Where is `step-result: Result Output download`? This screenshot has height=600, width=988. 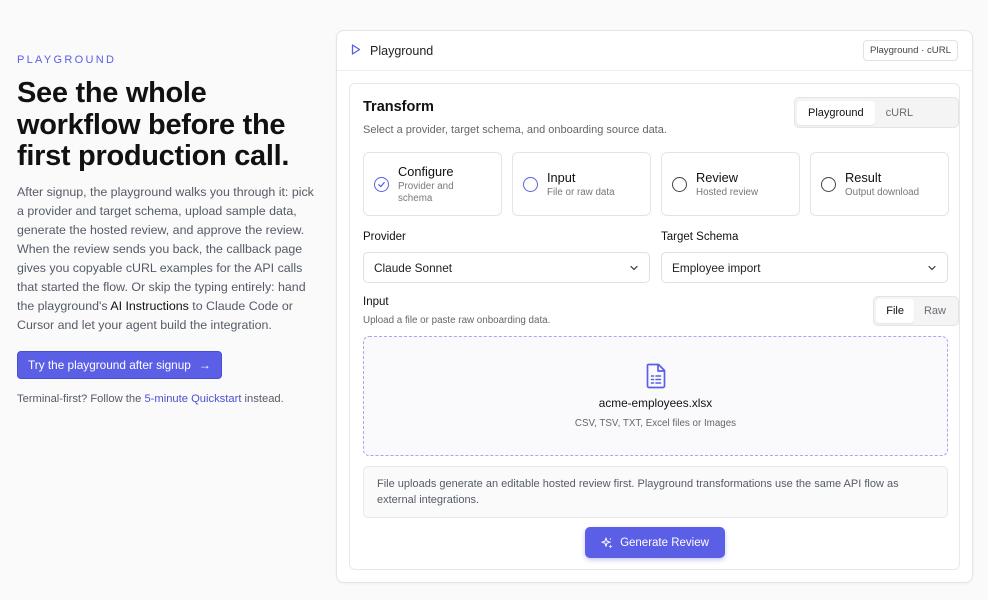 step-result: Result Output download is located at coordinates (879, 184).